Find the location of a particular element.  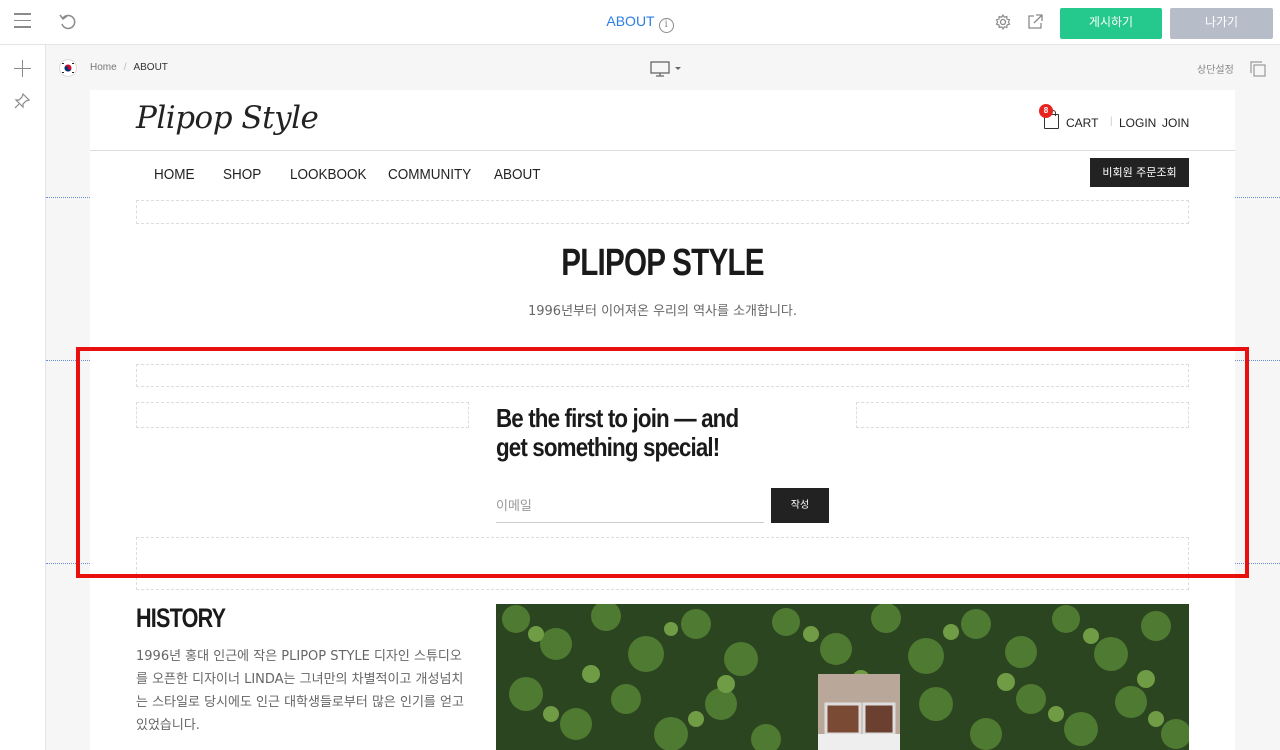

guest-order-lookup-button: 비회원 주문조회 is located at coordinates (1139, 172).